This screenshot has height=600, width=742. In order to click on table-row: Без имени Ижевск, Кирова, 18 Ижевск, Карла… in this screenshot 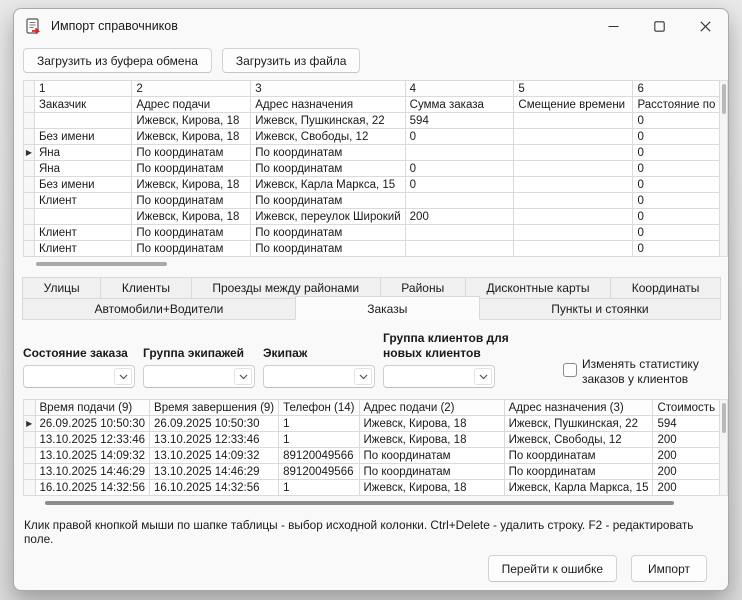, I will do `click(372, 184)`.